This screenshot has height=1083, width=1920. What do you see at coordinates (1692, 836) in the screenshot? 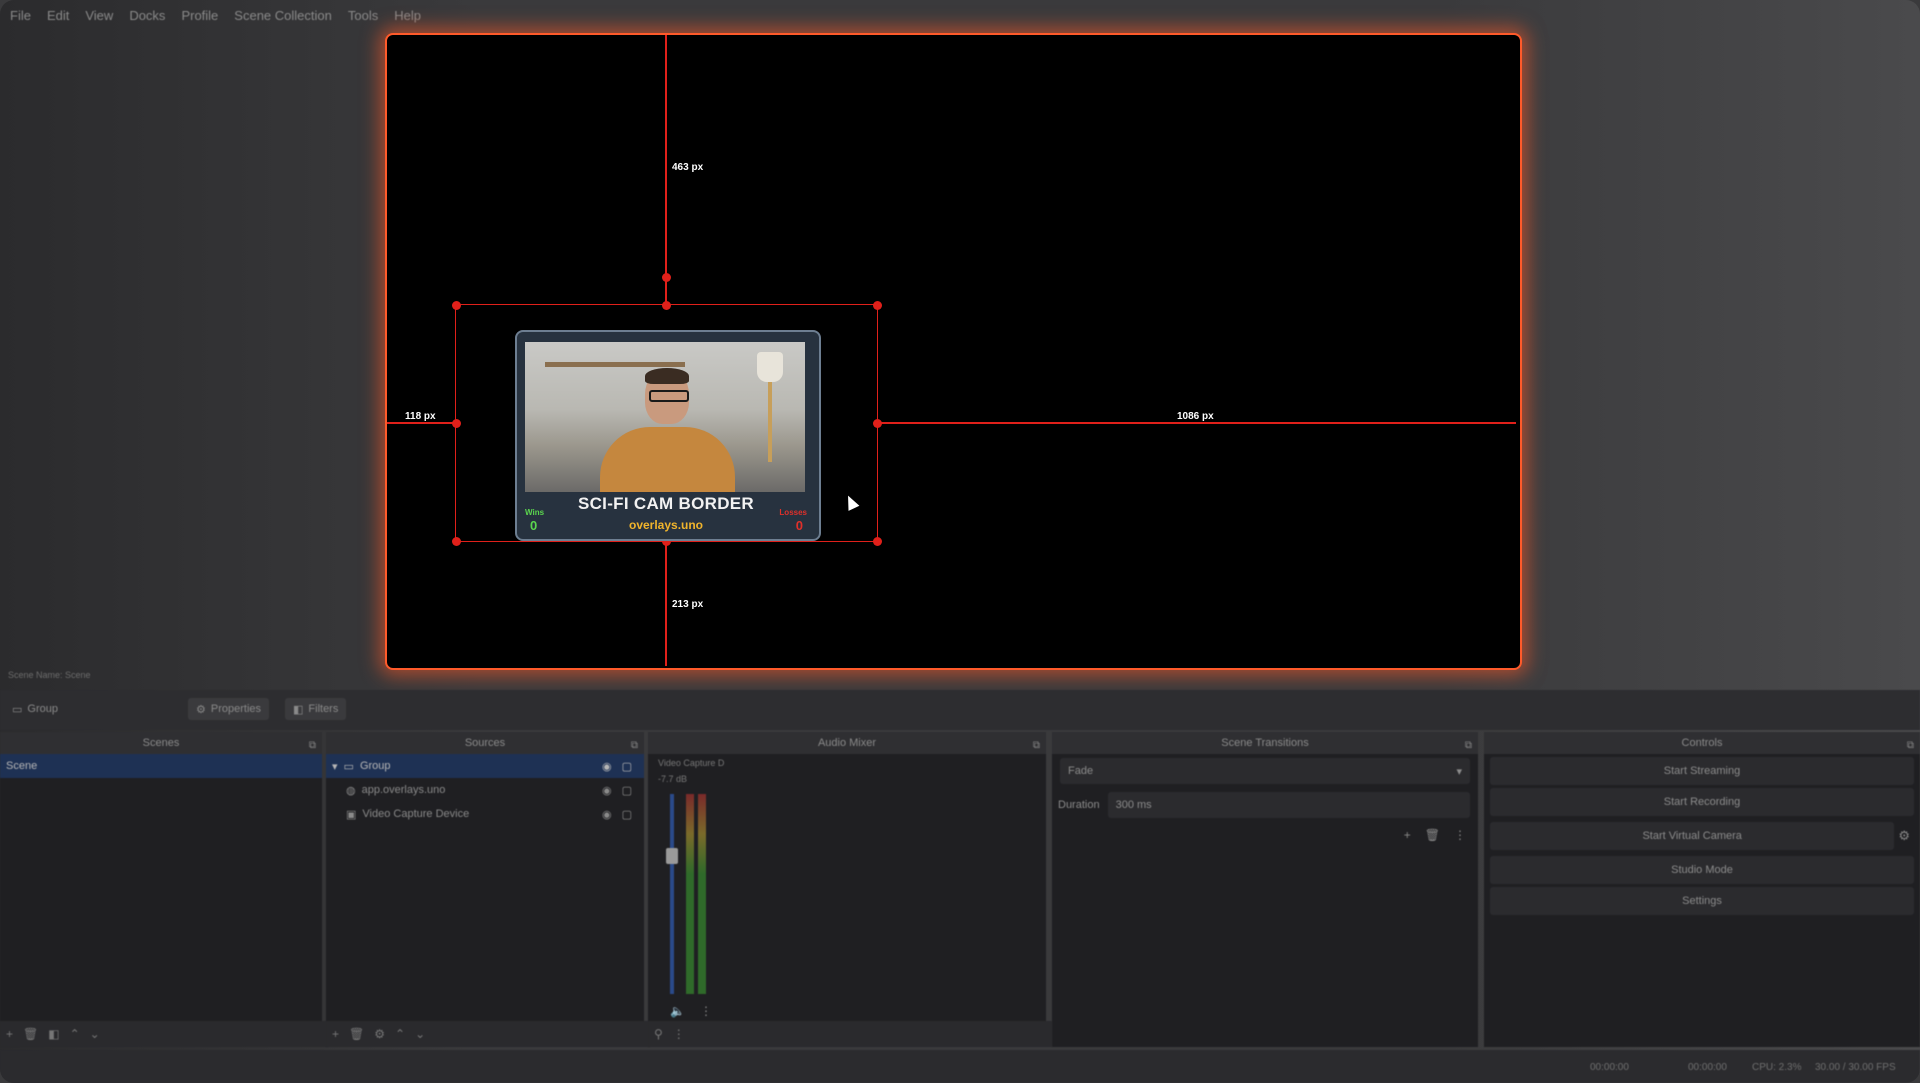
I see `start-virtual-camera-button: Start Virtual Camera` at bounding box center [1692, 836].